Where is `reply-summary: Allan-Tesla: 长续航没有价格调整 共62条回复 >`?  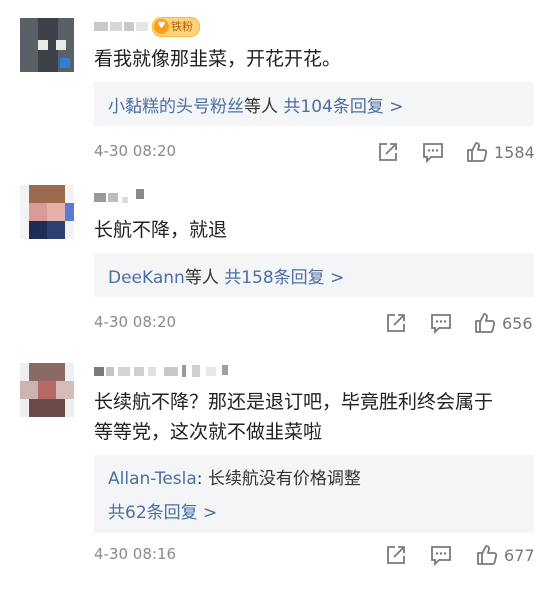
reply-summary: Allan-Tesla: 长续航没有价格调整 共62条回复 > is located at coordinates (314, 494).